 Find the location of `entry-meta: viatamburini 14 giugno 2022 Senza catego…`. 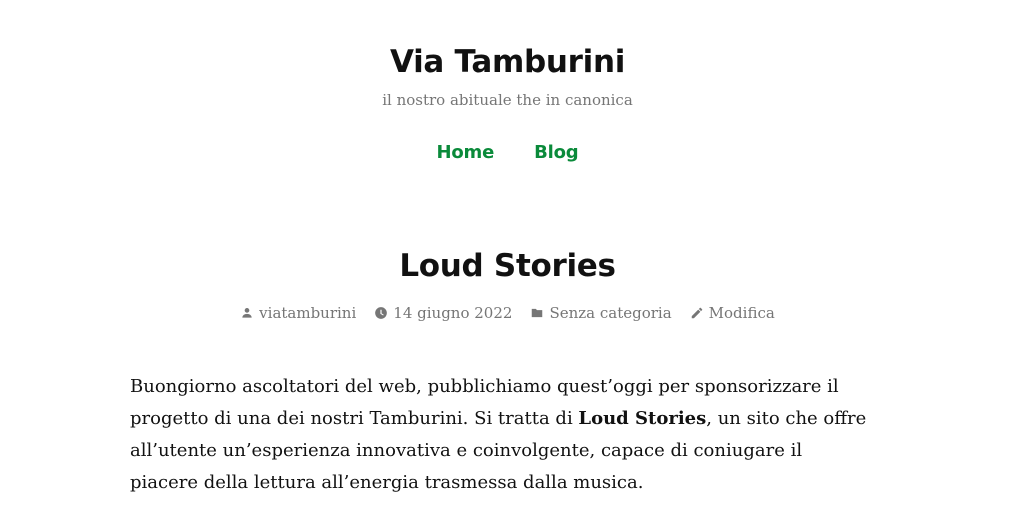

entry-meta: viatamburini 14 giugno 2022 Senza catego… is located at coordinates (507, 313).